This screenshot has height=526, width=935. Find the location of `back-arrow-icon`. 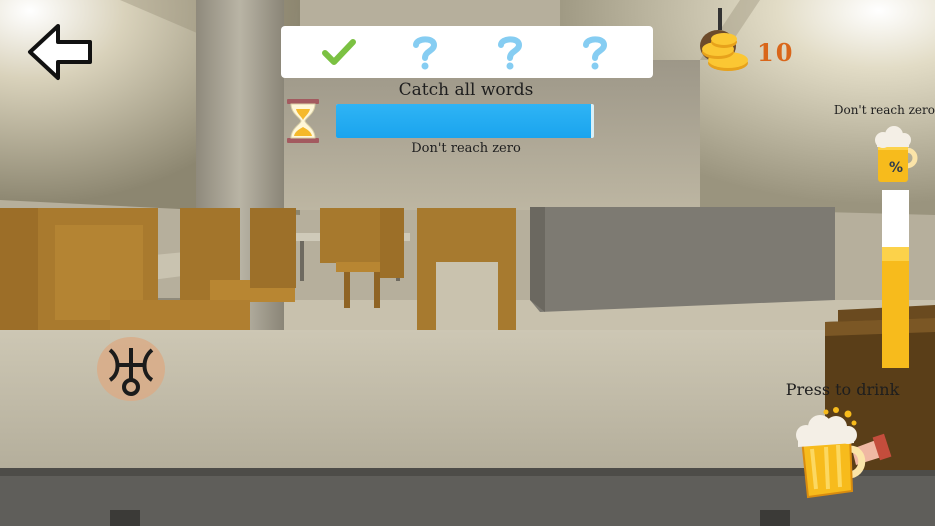

back-arrow-icon is located at coordinates (60, 52).